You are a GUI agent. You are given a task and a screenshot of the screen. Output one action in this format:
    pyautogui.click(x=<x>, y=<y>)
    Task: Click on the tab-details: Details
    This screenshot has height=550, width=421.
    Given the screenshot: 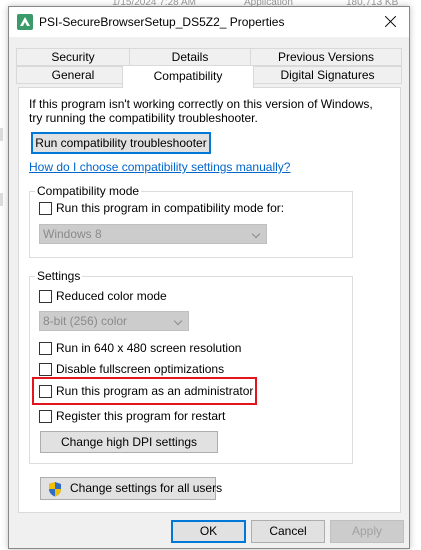 What is the action you would take?
    pyautogui.click(x=190, y=57)
    